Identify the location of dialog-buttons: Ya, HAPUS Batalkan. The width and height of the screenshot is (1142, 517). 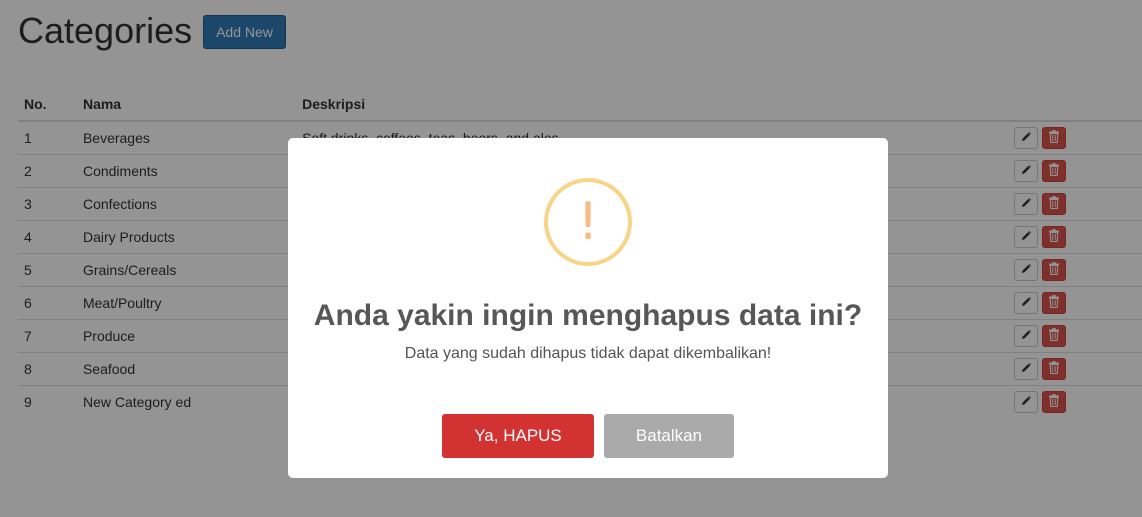
(588, 436).